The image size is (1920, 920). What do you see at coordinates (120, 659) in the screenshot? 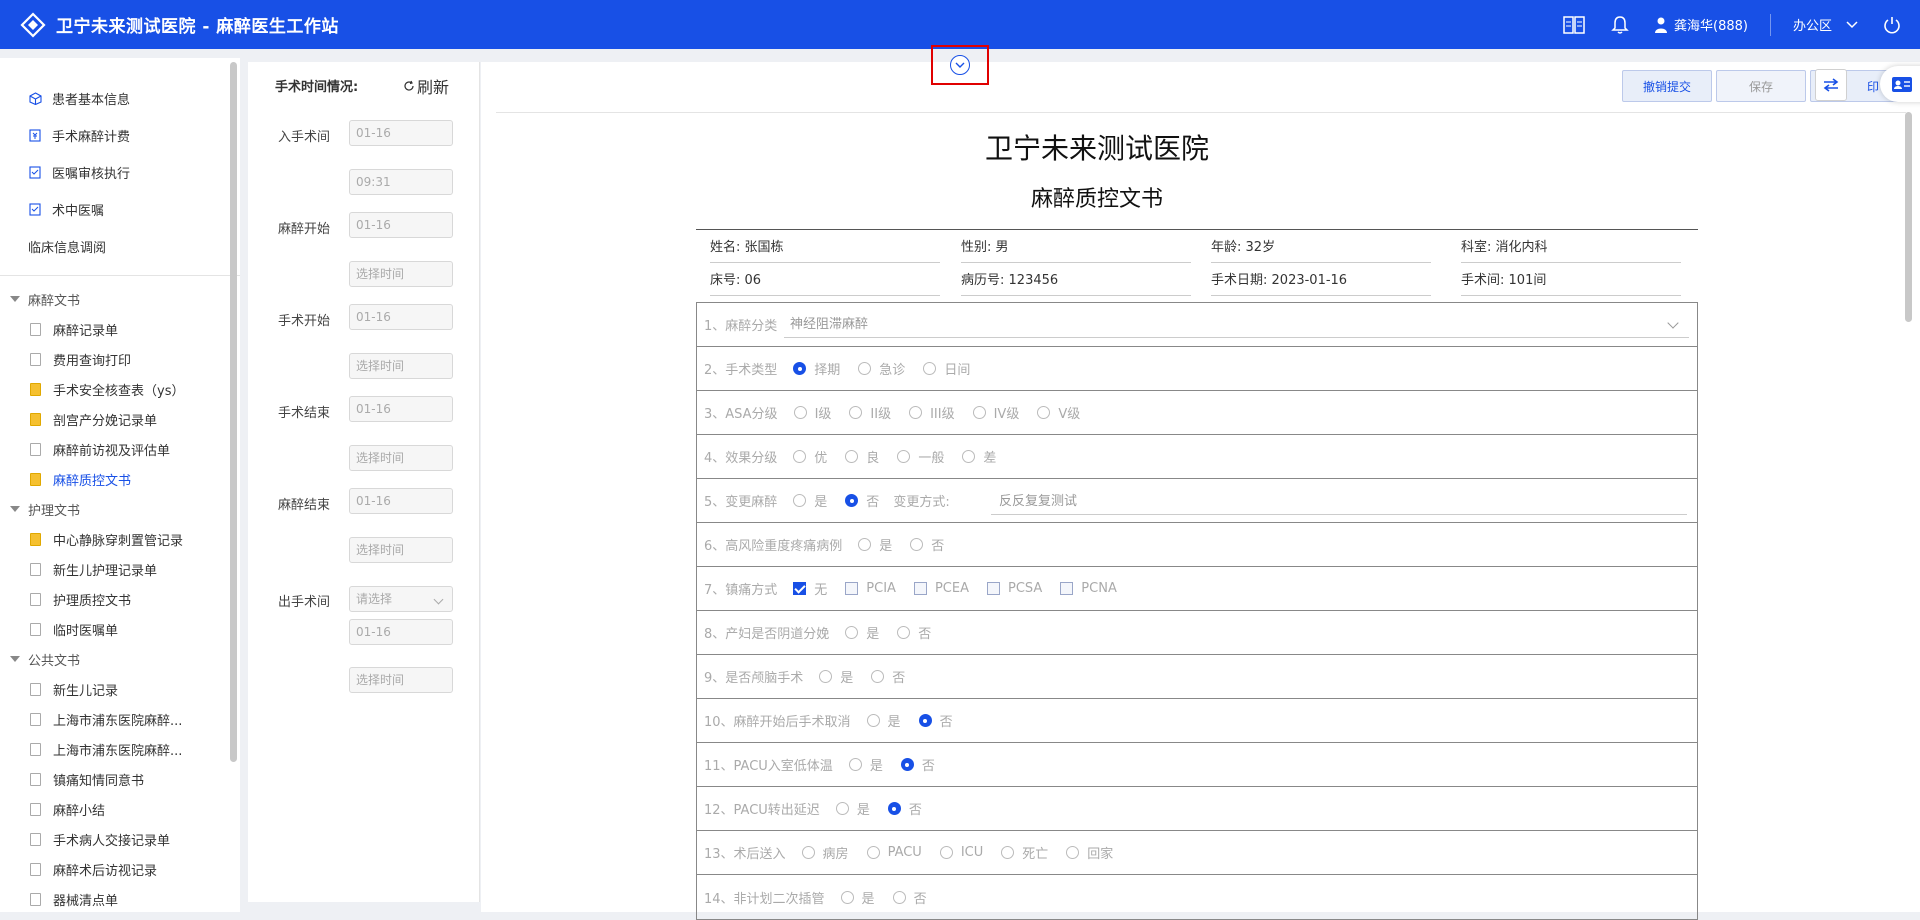
I see `sidebar-group-header: 公共文书` at bounding box center [120, 659].